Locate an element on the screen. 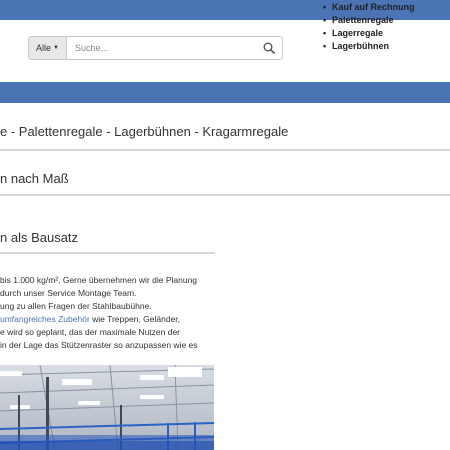  search-bar: Alle ▼ is located at coordinates (155, 48).